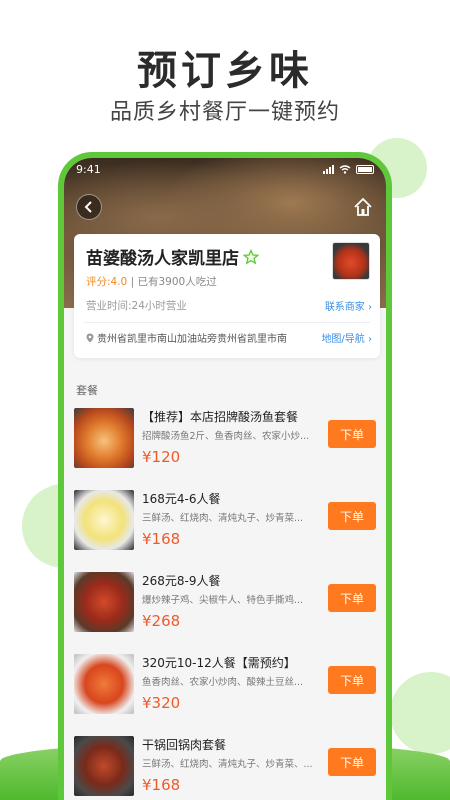 The image size is (450, 800). Describe the element at coordinates (181, 499) in the screenshot. I see `item-title: 168元4-6人餐` at that location.